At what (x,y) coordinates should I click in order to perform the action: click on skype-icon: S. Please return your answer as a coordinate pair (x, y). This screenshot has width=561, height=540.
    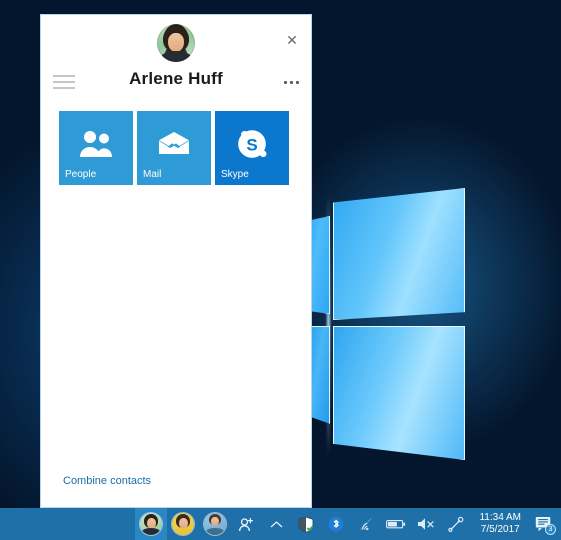
    Looking at the image, I should click on (252, 144).